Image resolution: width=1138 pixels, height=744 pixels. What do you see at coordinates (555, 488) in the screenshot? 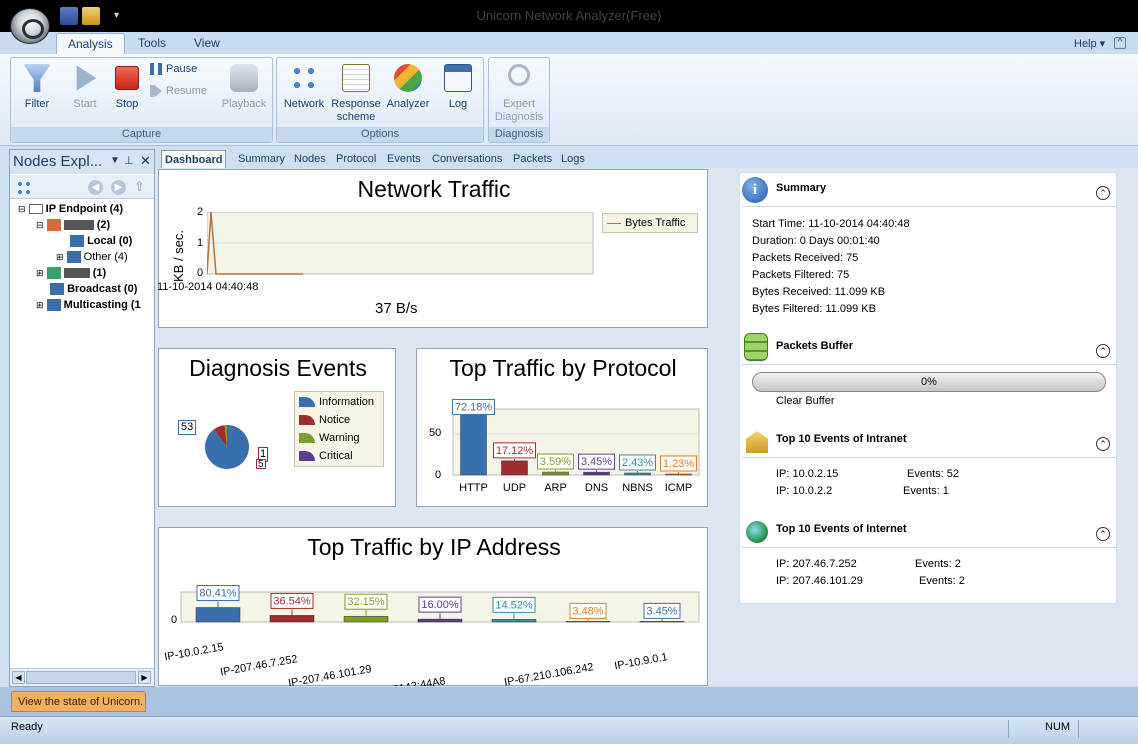
I see `category-label-2: ARP` at bounding box center [555, 488].